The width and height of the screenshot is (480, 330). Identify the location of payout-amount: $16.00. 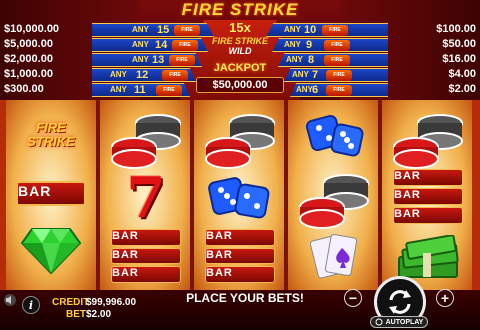
(459, 59).